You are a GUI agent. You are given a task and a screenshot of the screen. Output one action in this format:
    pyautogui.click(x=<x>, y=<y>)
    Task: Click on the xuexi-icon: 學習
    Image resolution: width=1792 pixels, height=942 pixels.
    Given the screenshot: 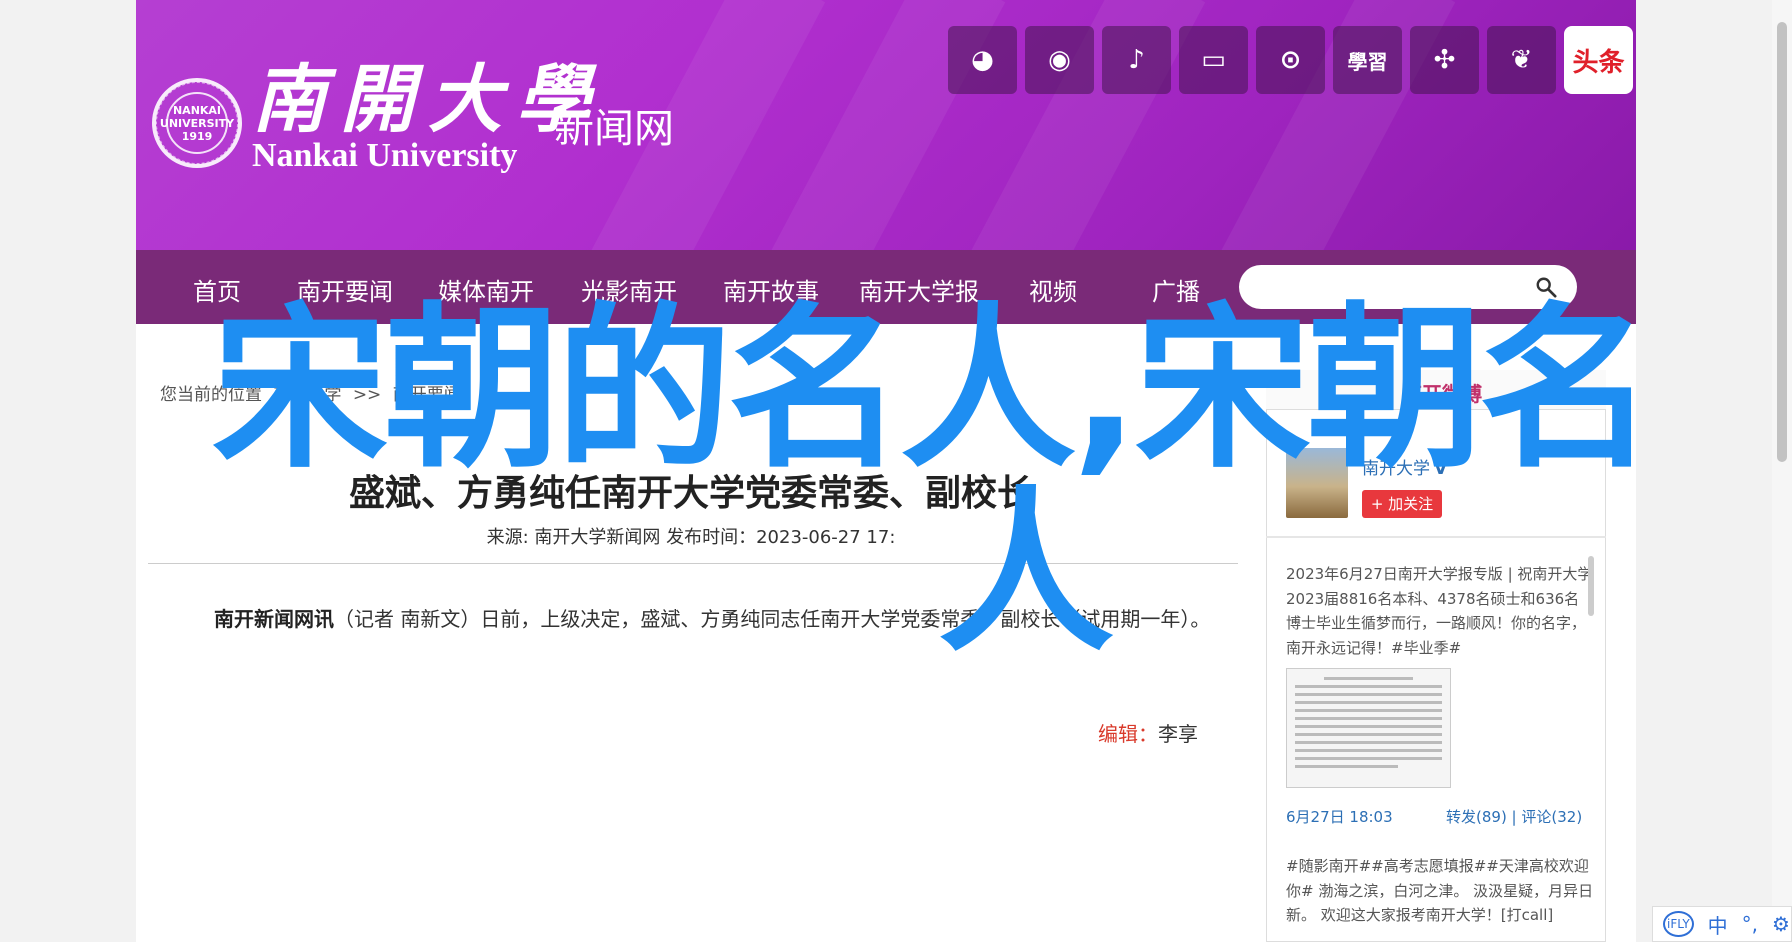 What is the action you would take?
    pyautogui.click(x=1367, y=60)
    